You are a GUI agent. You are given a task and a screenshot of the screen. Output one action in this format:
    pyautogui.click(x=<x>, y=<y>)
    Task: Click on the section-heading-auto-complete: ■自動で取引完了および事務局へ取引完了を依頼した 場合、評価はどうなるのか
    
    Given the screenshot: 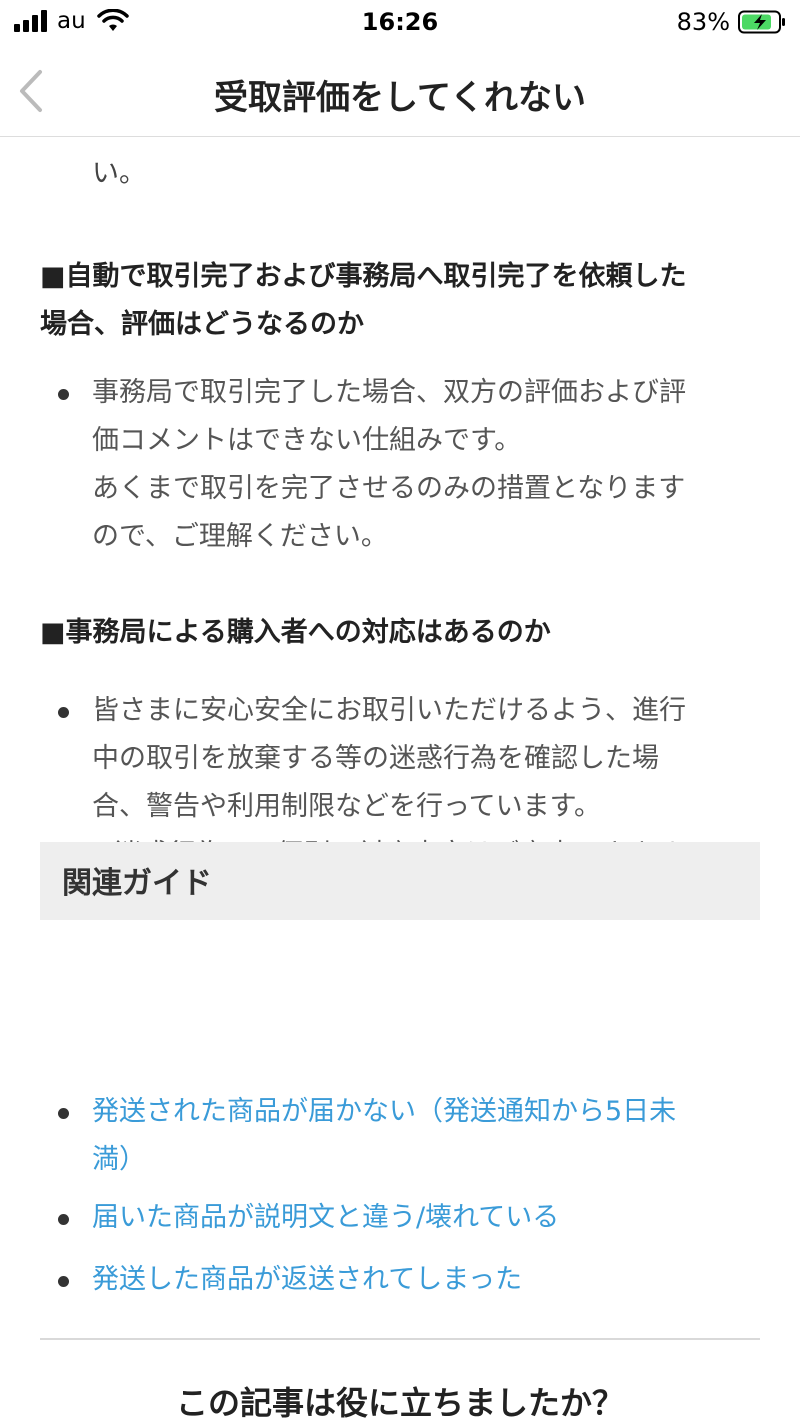 What is the action you would take?
    pyautogui.click(x=400, y=301)
    